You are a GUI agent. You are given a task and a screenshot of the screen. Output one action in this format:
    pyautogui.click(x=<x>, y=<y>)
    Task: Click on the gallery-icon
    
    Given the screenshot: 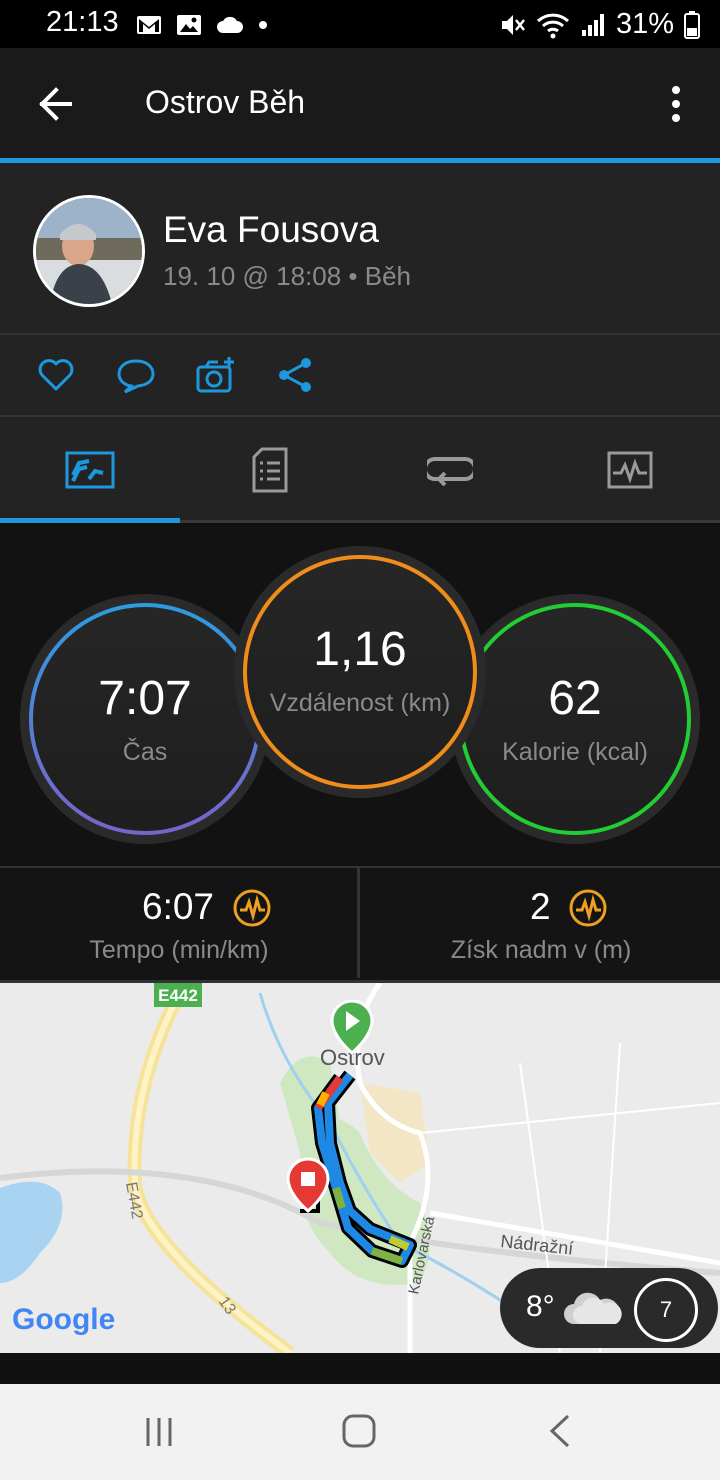 What is the action you would take?
    pyautogui.click(x=189, y=25)
    